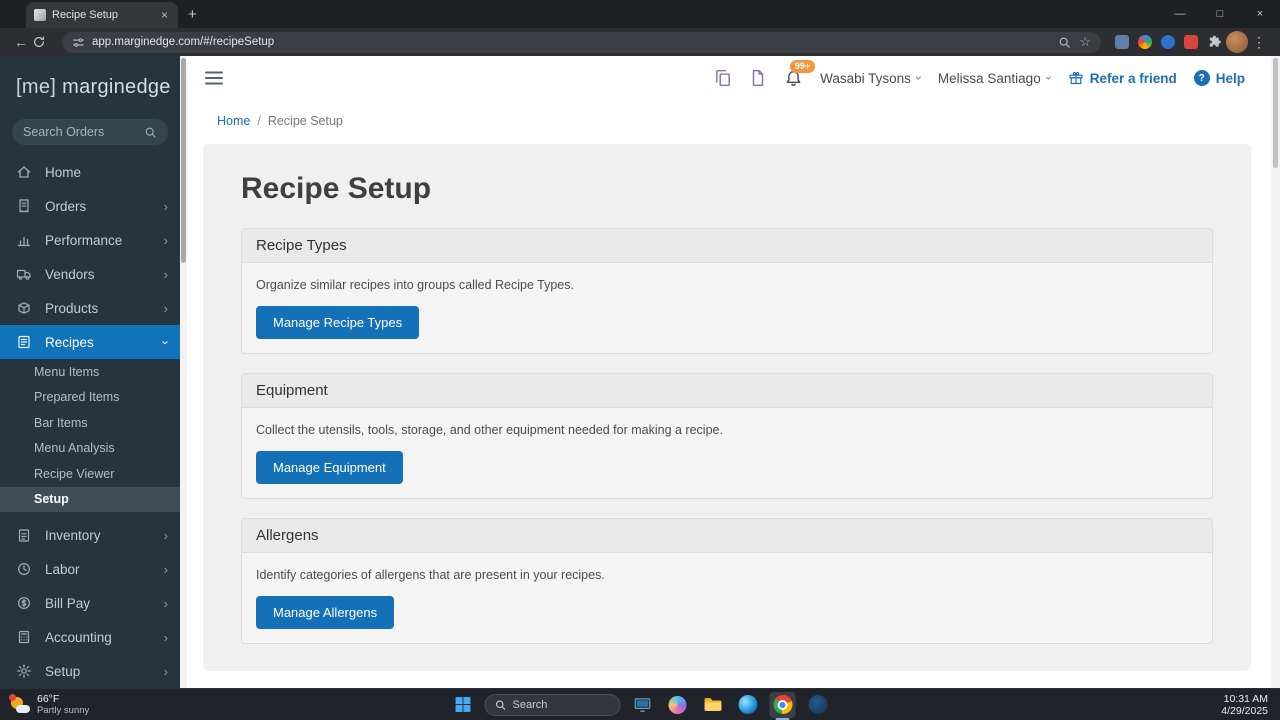 Image resolution: width=1280 pixels, height=720 pixels. What do you see at coordinates (90, 569) in the screenshot?
I see `sidebar-item-labor: Labor ›` at bounding box center [90, 569].